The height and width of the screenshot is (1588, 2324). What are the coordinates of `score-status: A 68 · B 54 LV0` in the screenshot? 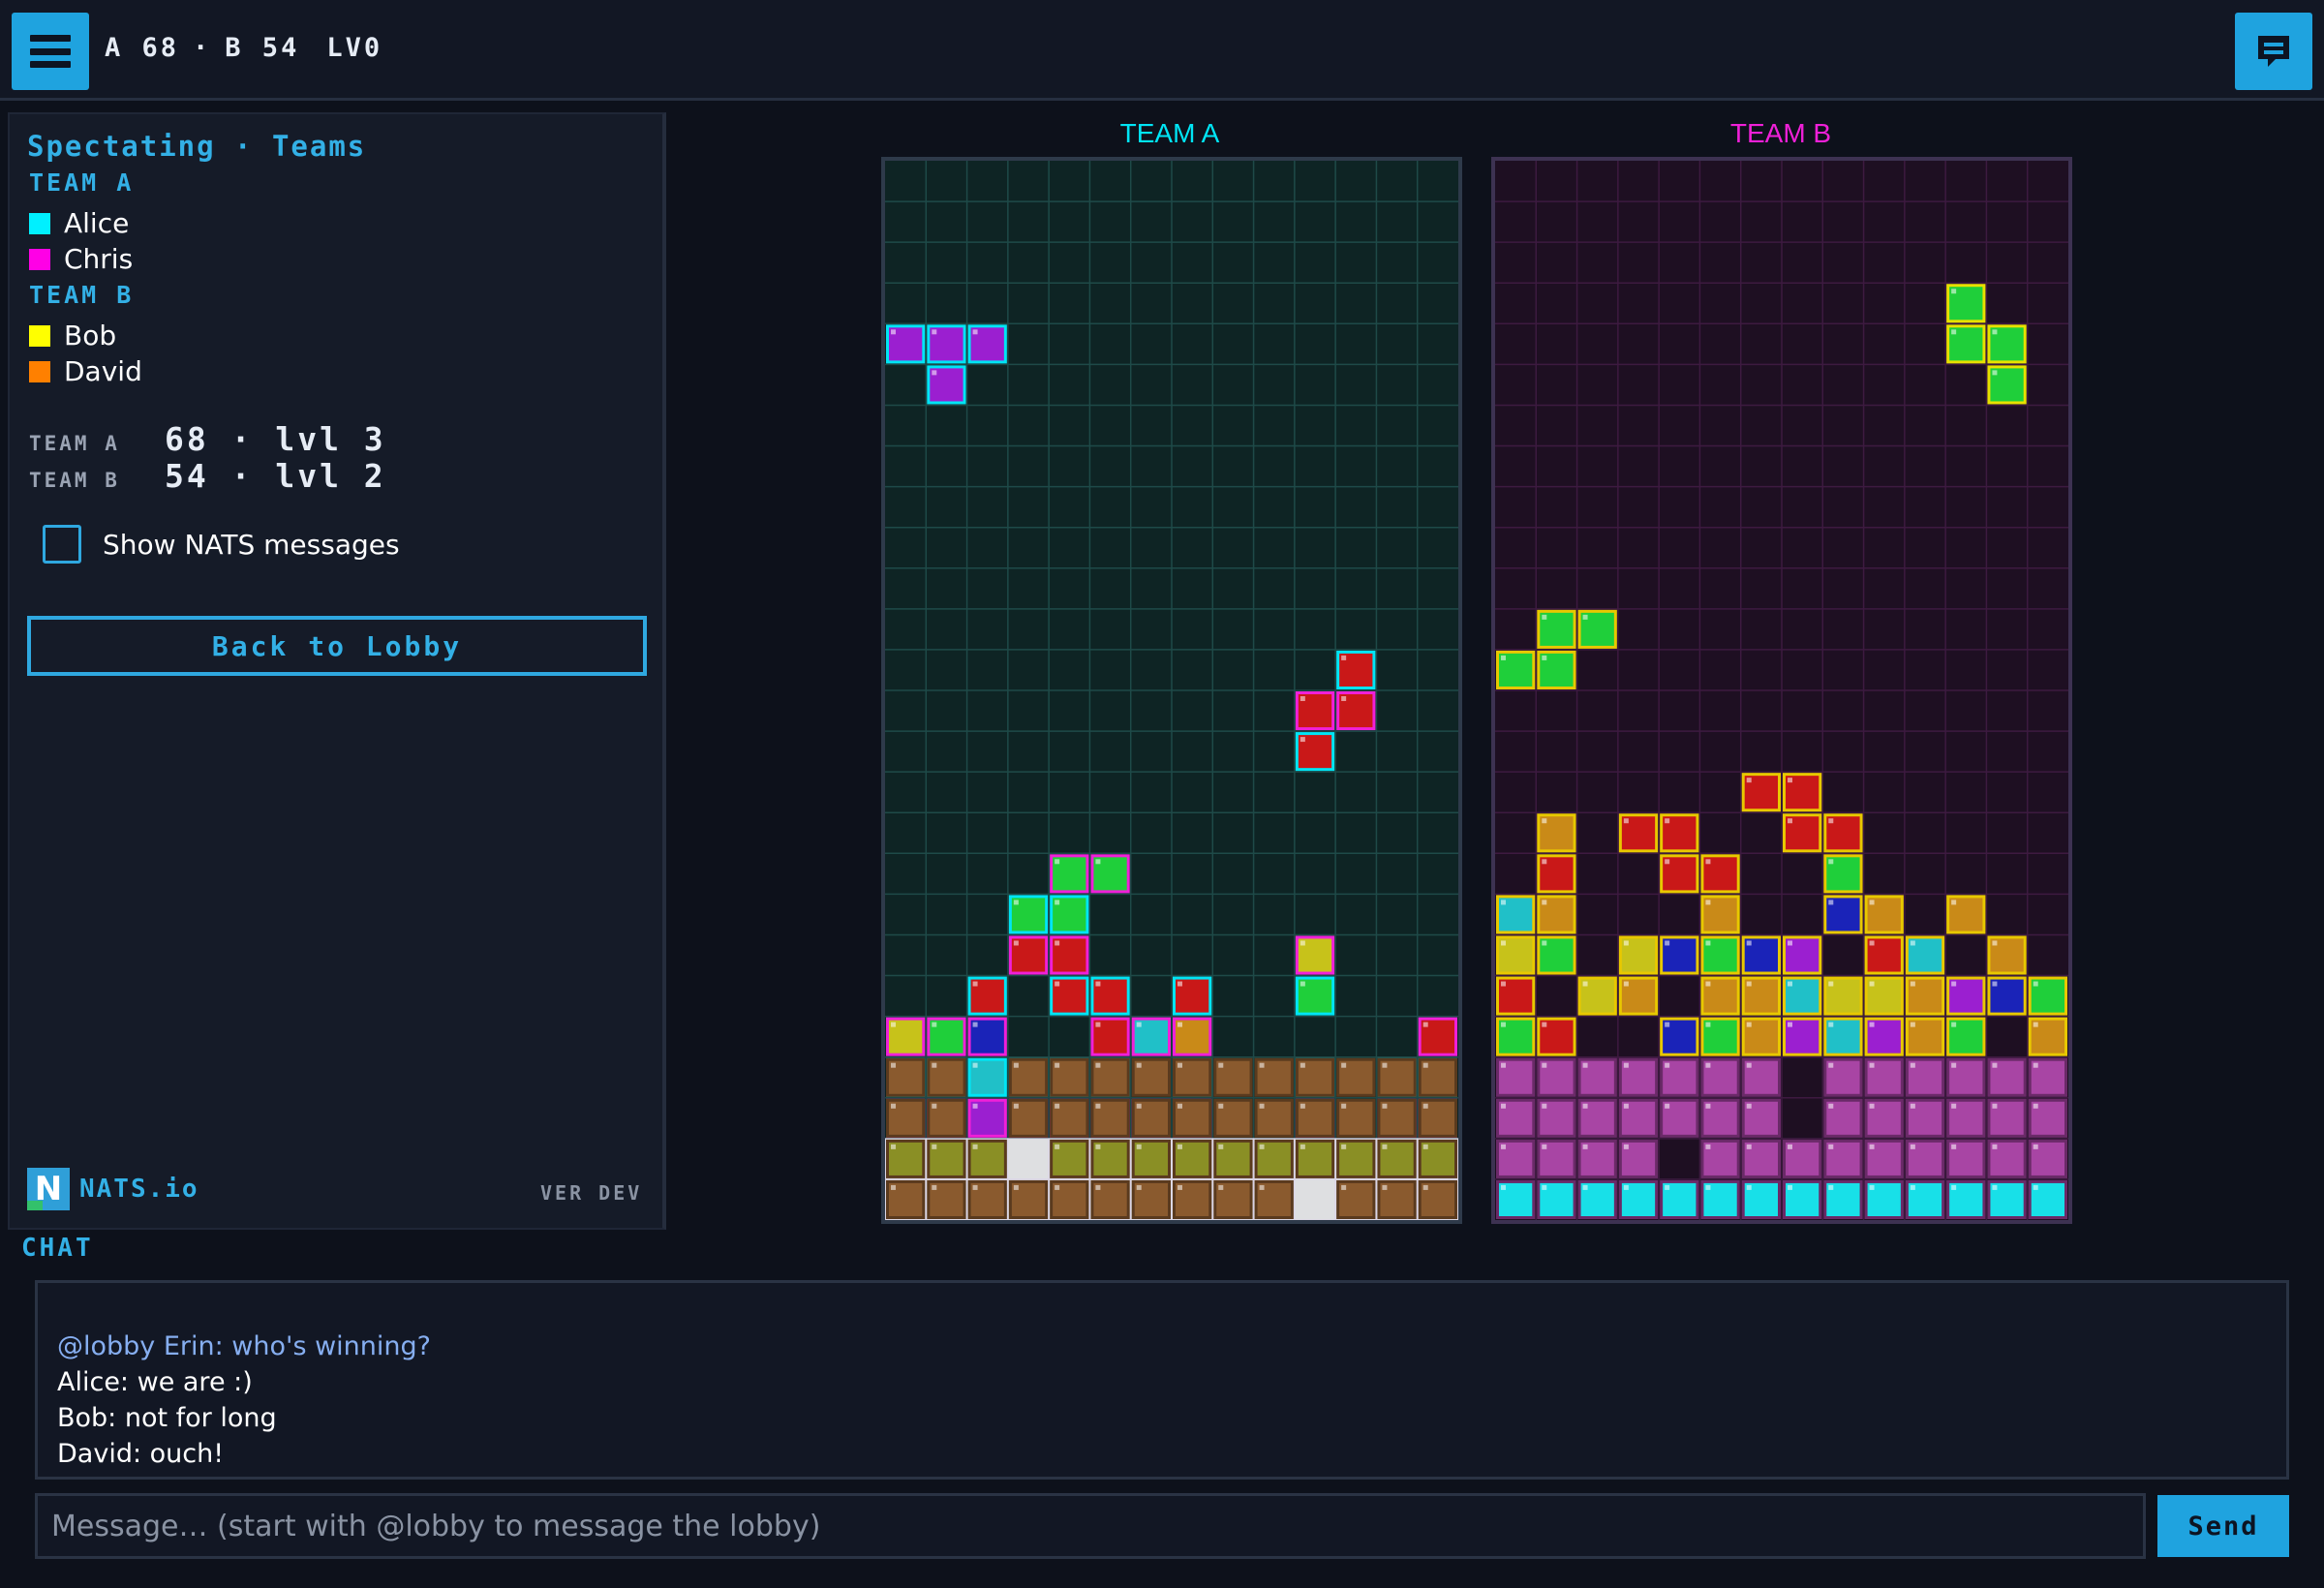 It's located at (244, 48).